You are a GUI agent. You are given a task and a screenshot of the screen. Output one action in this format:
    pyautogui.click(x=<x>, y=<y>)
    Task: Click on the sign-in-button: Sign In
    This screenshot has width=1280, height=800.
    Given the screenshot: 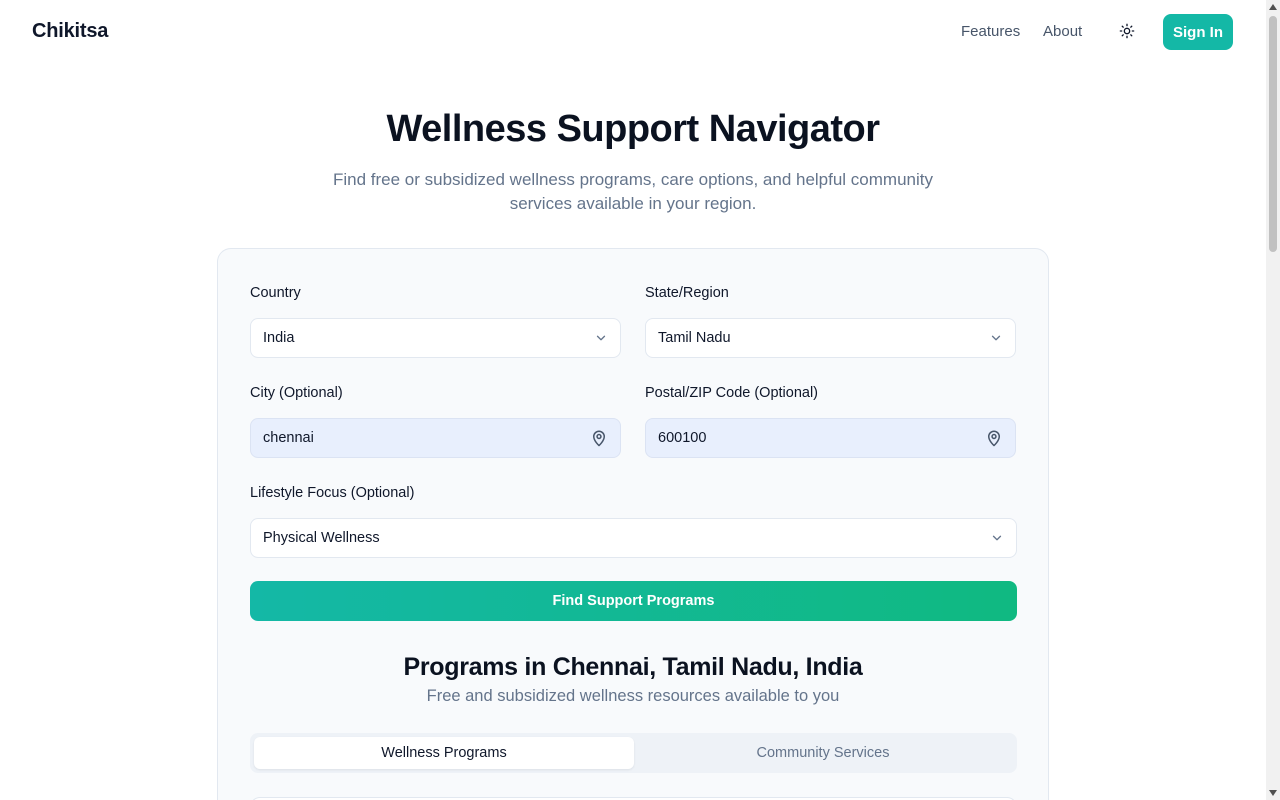 What is the action you would take?
    pyautogui.click(x=1198, y=32)
    